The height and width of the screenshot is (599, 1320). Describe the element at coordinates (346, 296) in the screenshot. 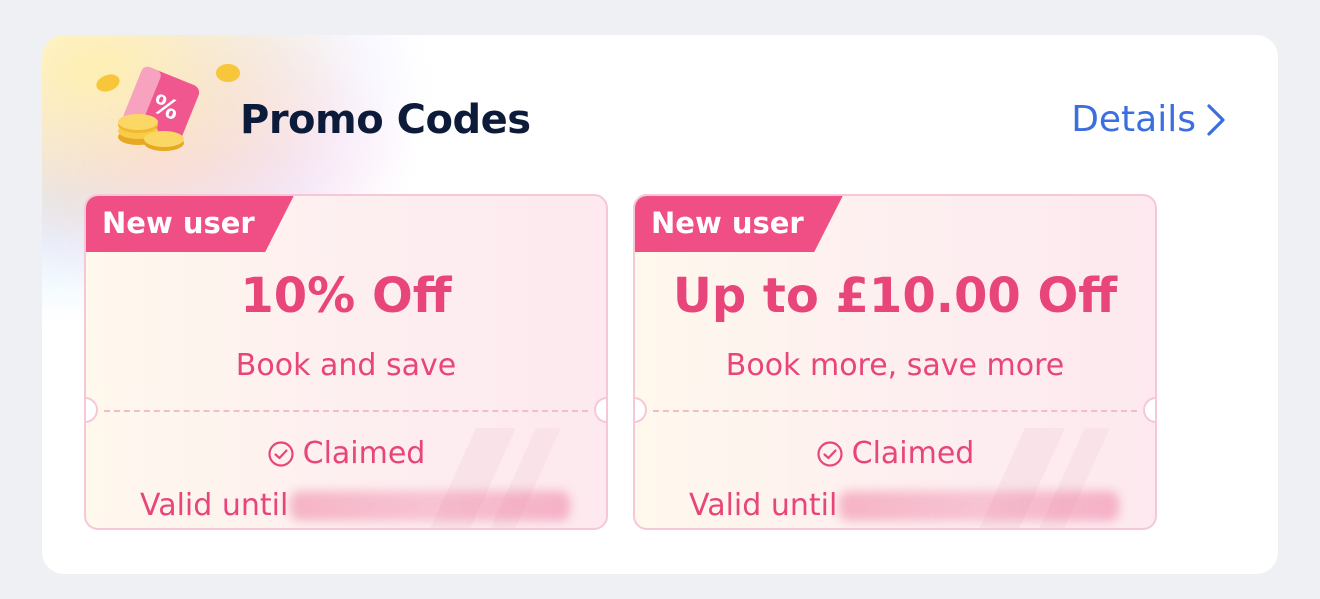

I see `discount-amount: 10% Off` at that location.